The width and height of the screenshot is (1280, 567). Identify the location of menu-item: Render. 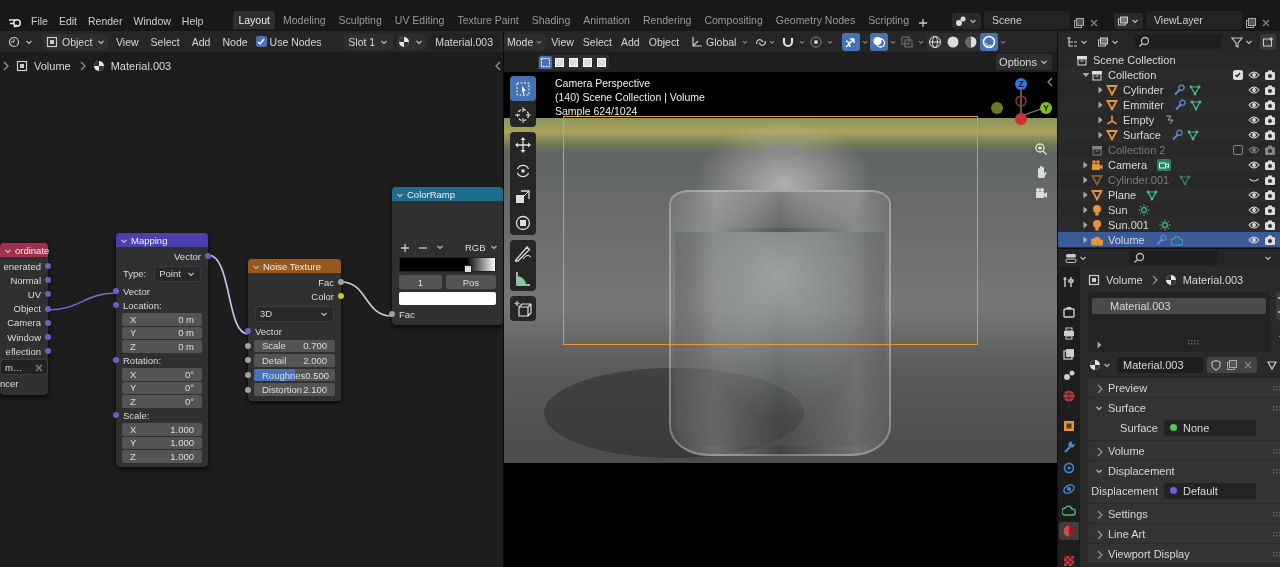
(105, 21).